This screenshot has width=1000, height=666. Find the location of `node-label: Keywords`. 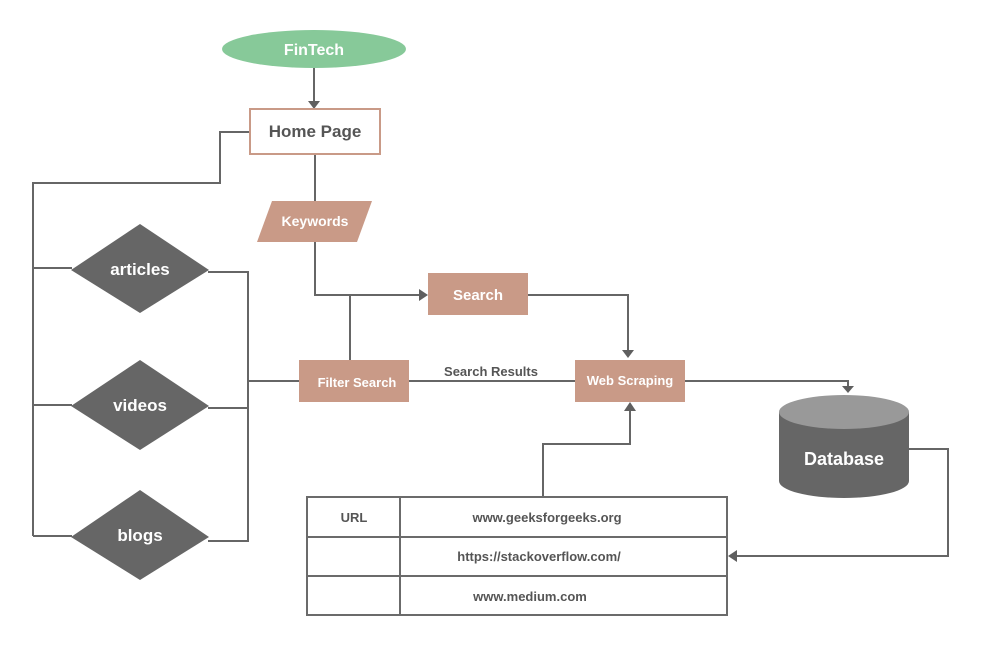

node-label: Keywords is located at coordinates (315, 221).